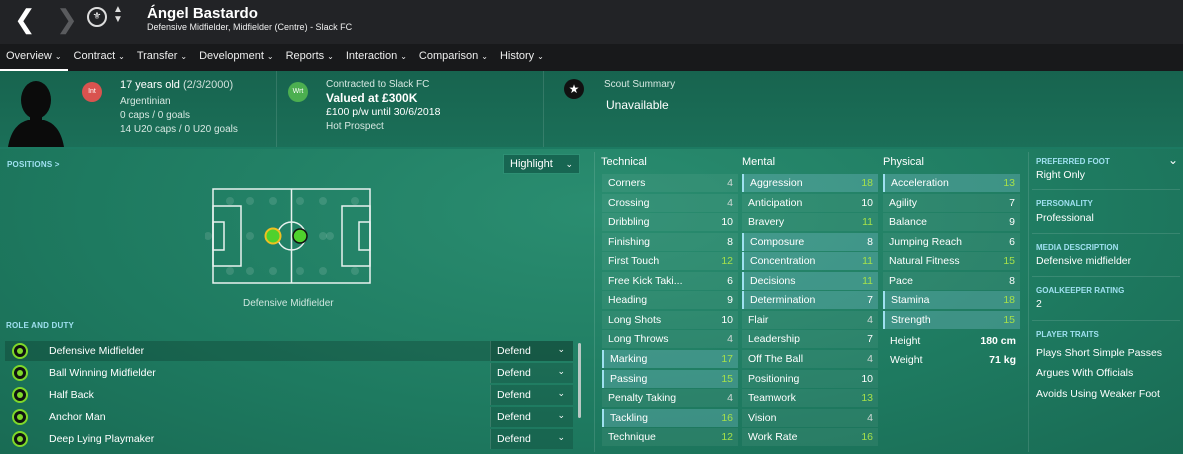  Describe the element at coordinates (670, 417) in the screenshot. I see `attribute-row: Tackling 16` at that location.